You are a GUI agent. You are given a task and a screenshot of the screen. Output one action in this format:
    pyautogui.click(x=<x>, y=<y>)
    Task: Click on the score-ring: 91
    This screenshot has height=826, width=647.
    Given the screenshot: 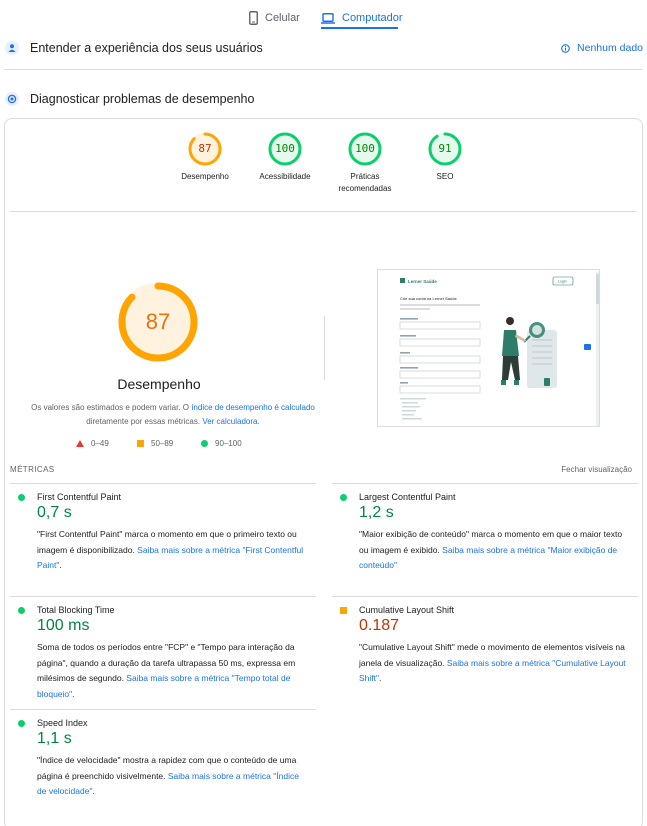 What is the action you would take?
    pyautogui.click(x=445, y=149)
    